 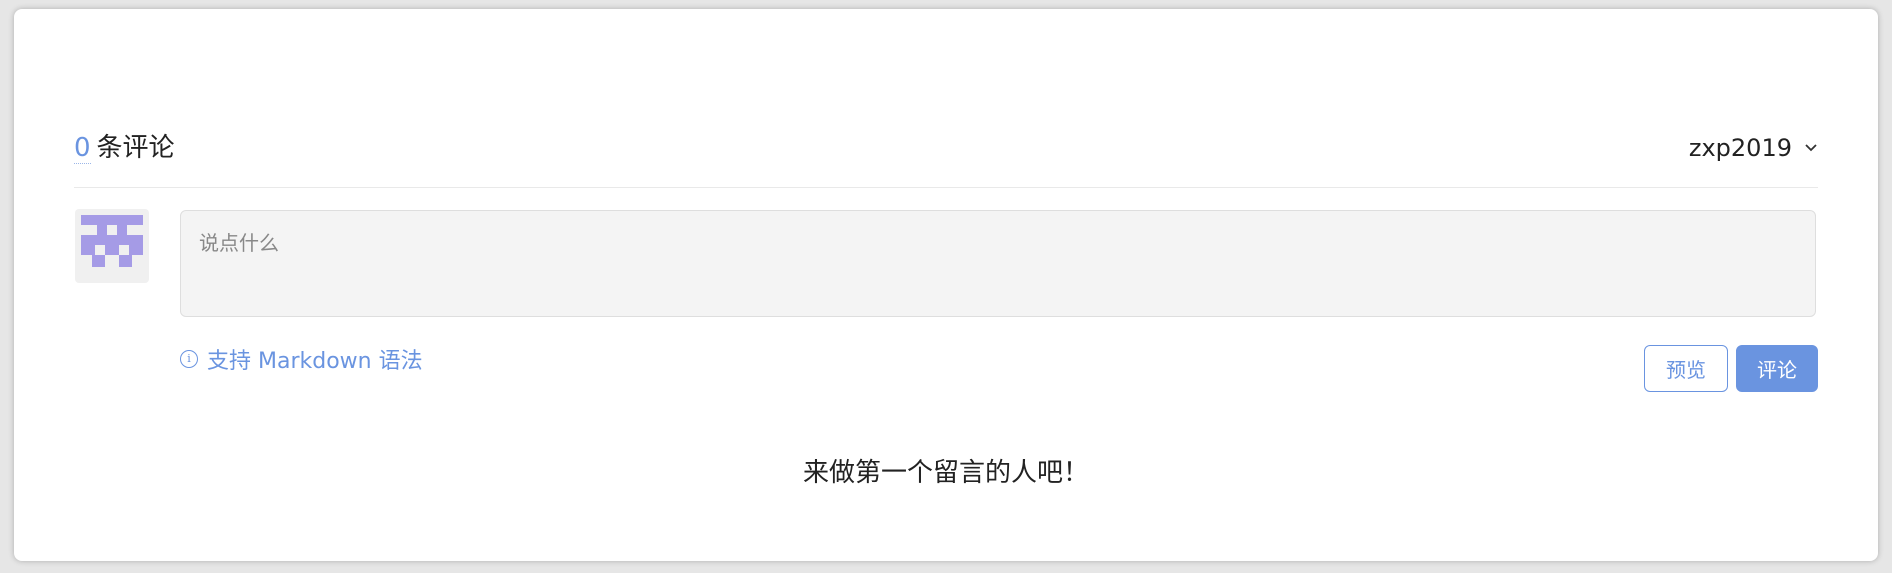 I want to click on preview-button: 预览, so click(x=1686, y=368).